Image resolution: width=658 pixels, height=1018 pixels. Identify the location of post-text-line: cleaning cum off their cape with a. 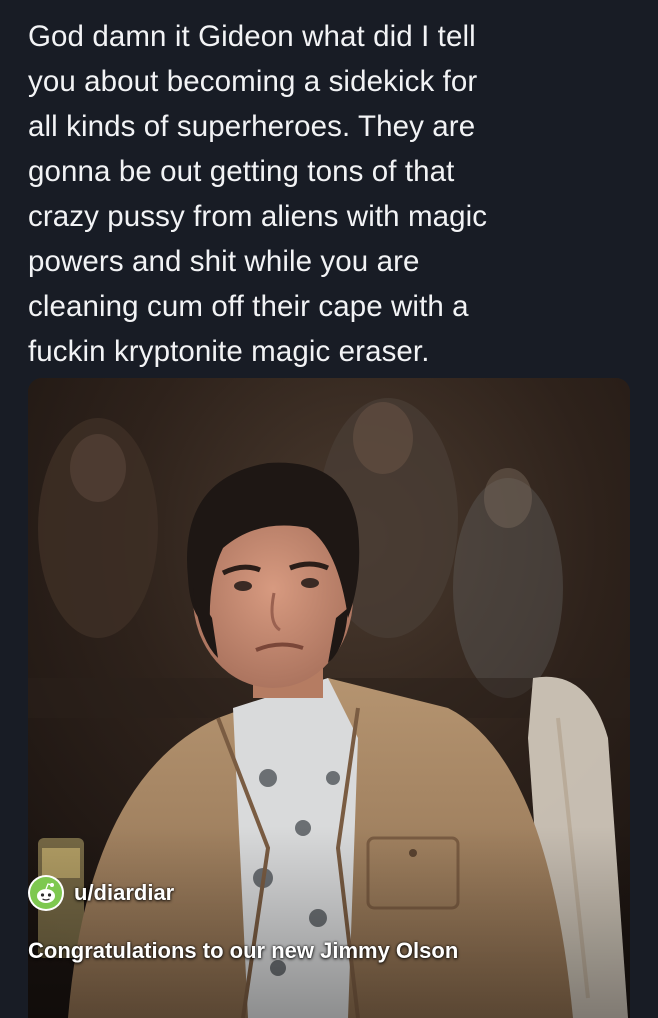
(248, 306).